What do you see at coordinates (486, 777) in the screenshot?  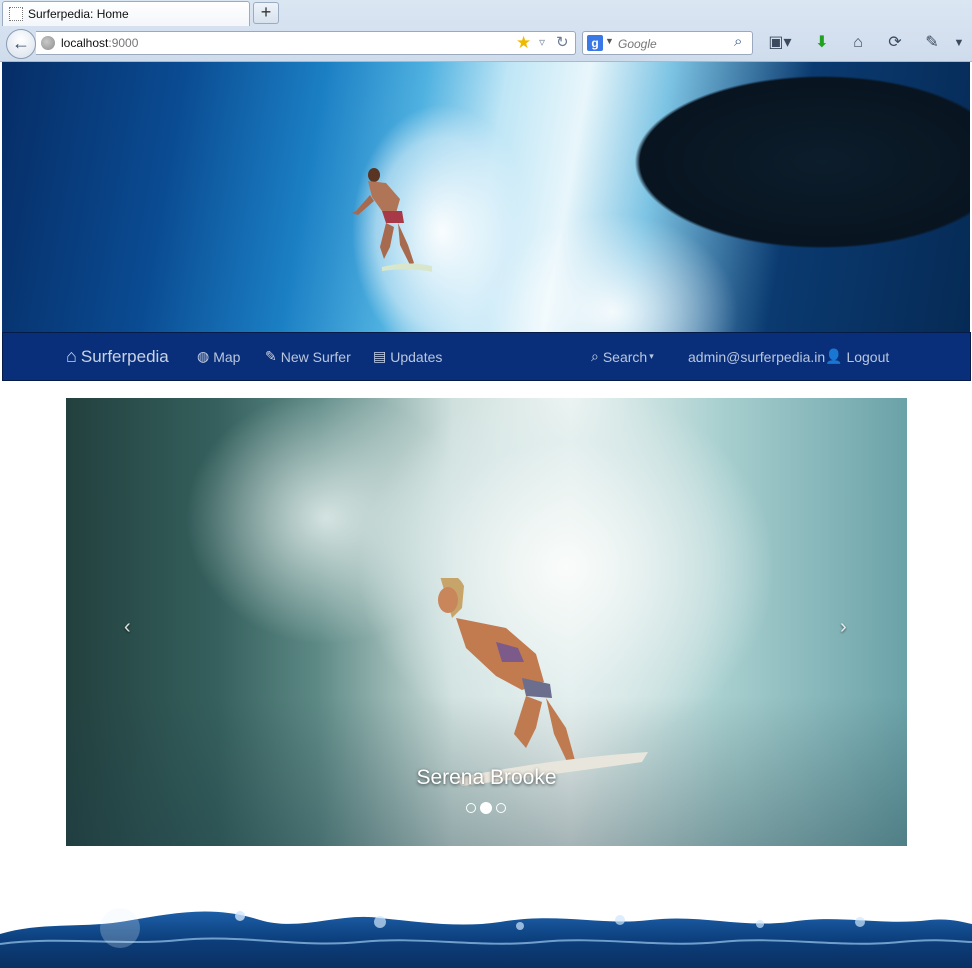 I see `carousel-caption: Serena Brooke` at bounding box center [486, 777].